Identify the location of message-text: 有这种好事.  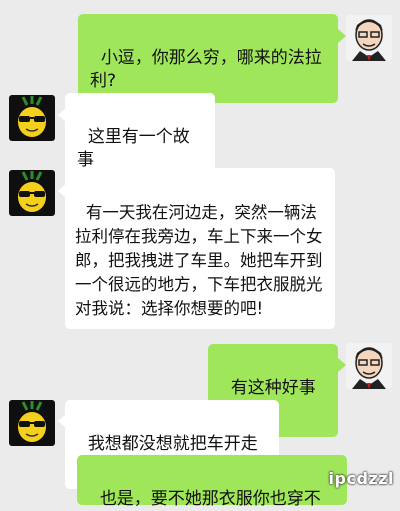
(273, 388).